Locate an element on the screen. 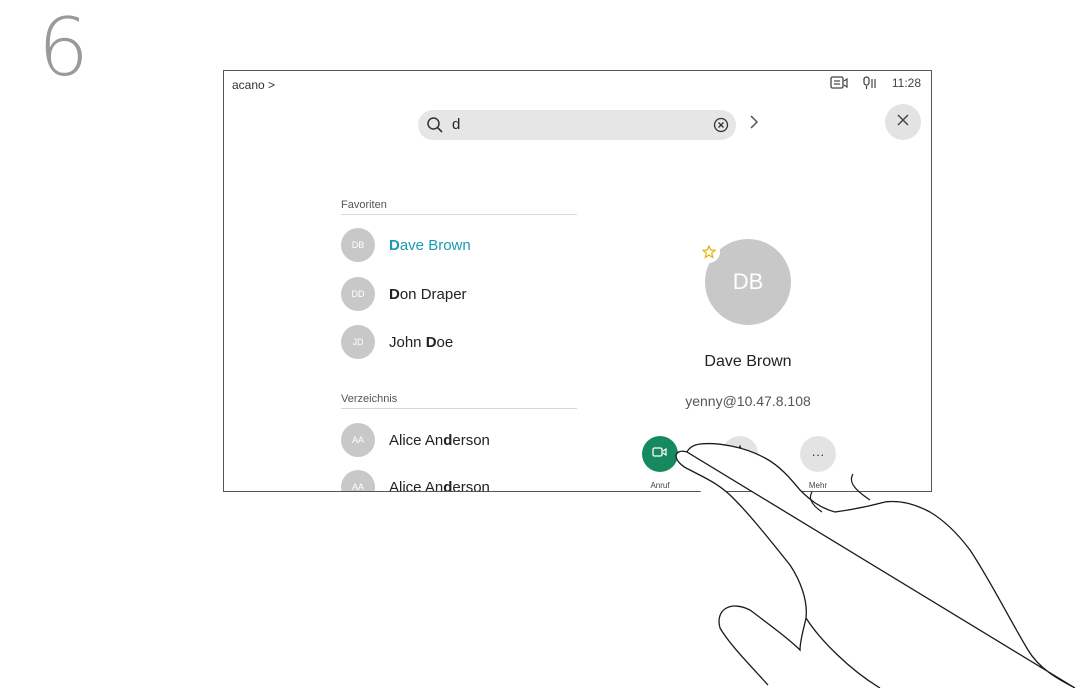 This screenshot has width=1075, height=688. pointing-hand-illustration is located at coordinates (875, 565).